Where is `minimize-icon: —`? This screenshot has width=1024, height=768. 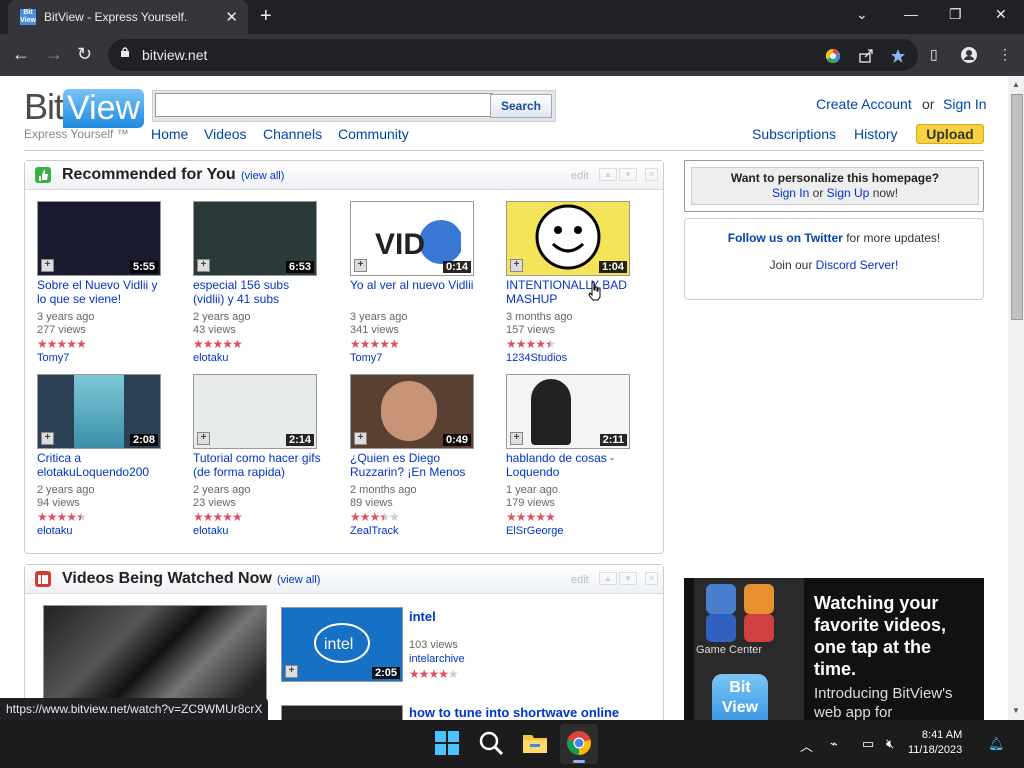
minimize-icon: — is located at coordinates (911, 14).